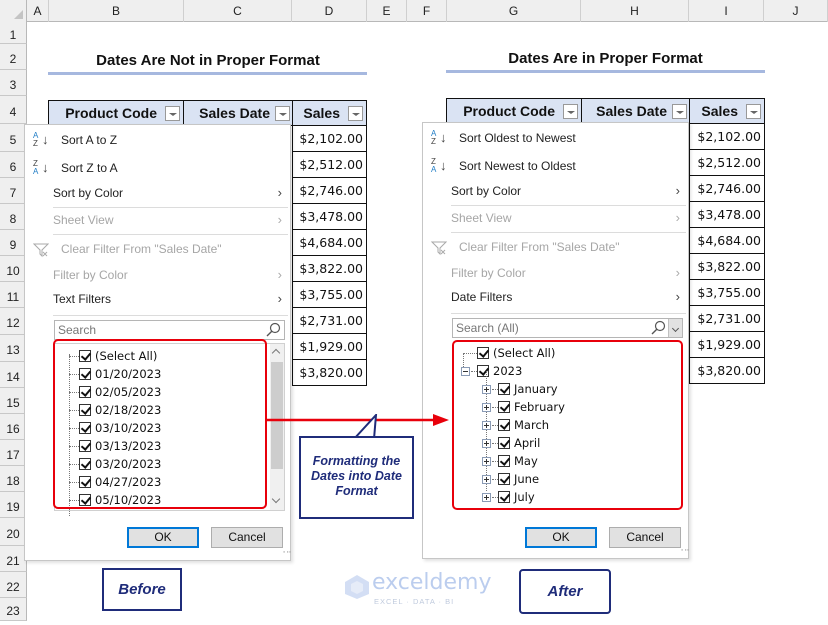  What do you see at coordinates (555, 297) in the screenshot?
I see `date-filters-item: Date Filters ›` at bounding box center [555, 297].